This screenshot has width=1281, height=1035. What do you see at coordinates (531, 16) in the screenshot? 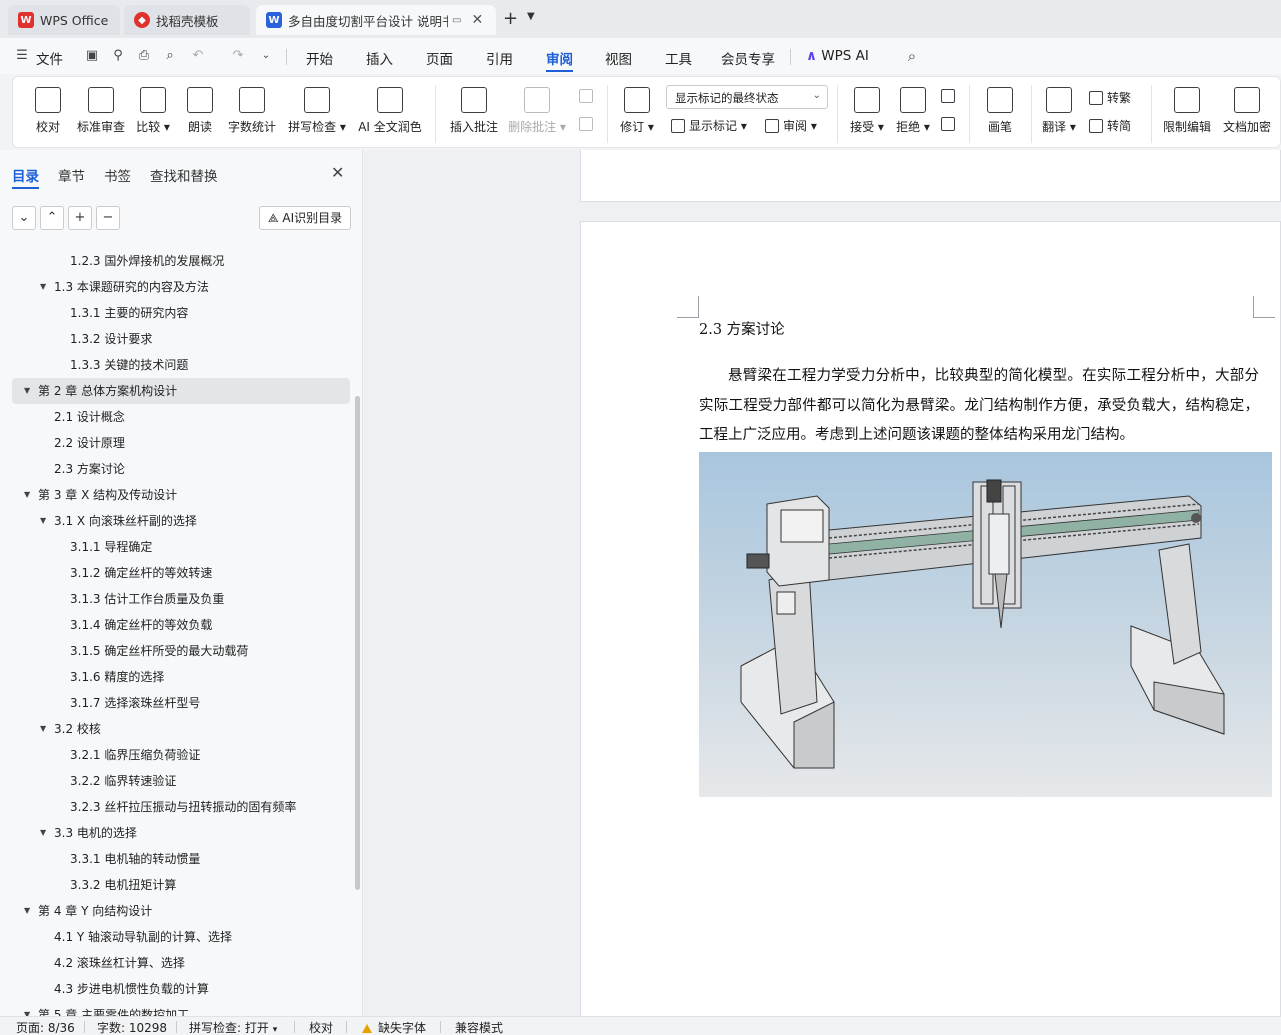
I see `chevron-down-icon: ▼` at bounding box center [531, 16].